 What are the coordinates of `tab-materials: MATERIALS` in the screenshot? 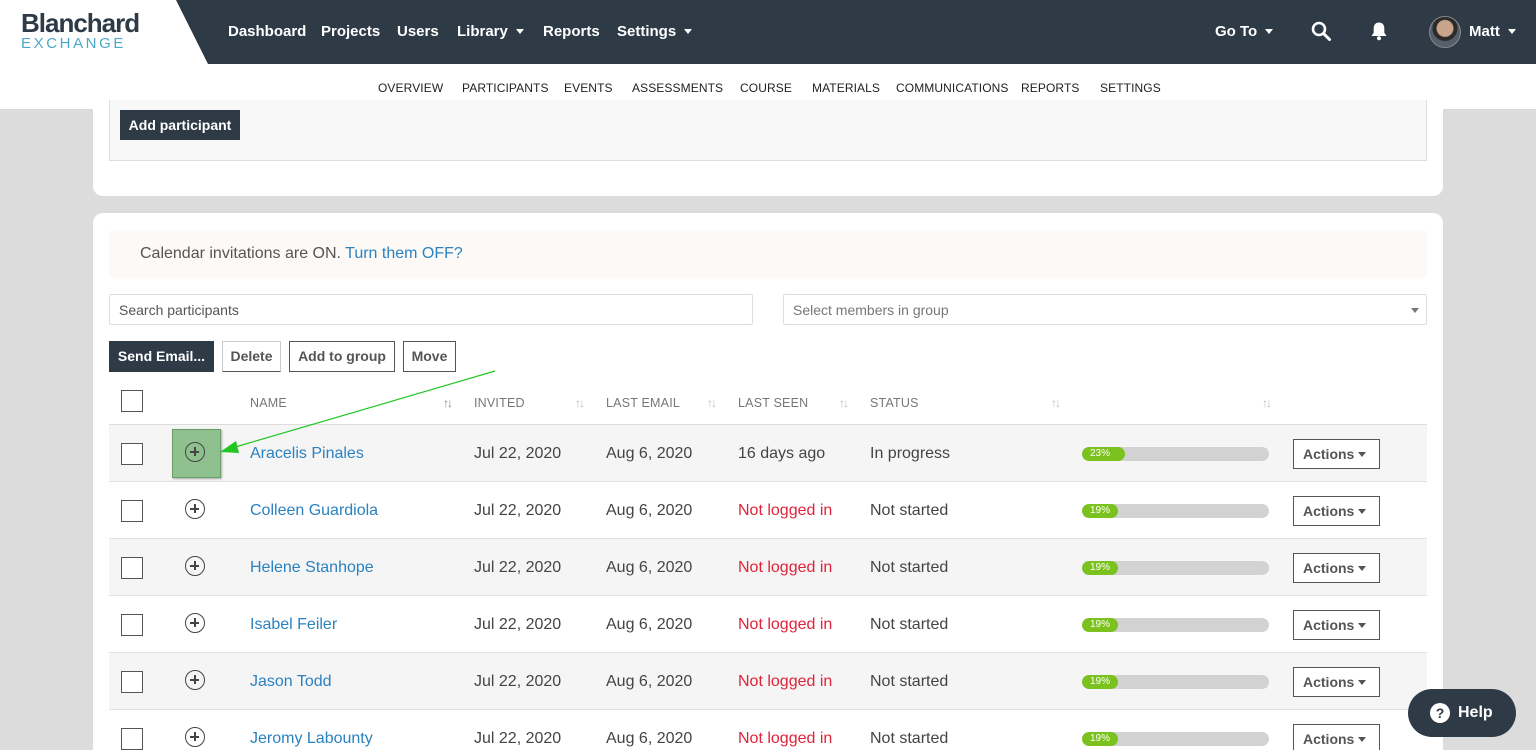 It's located at (846, 88).